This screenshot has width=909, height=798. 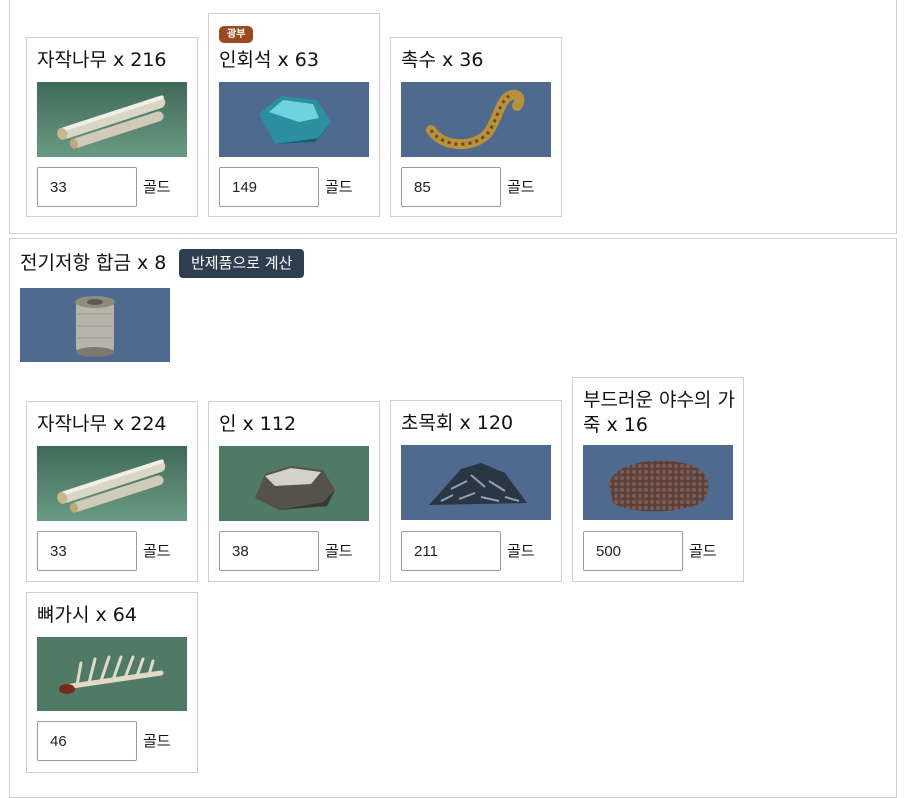 I want to click on material-card-phosphorus: 인 x 112 골드, so click(x=294, y=491).